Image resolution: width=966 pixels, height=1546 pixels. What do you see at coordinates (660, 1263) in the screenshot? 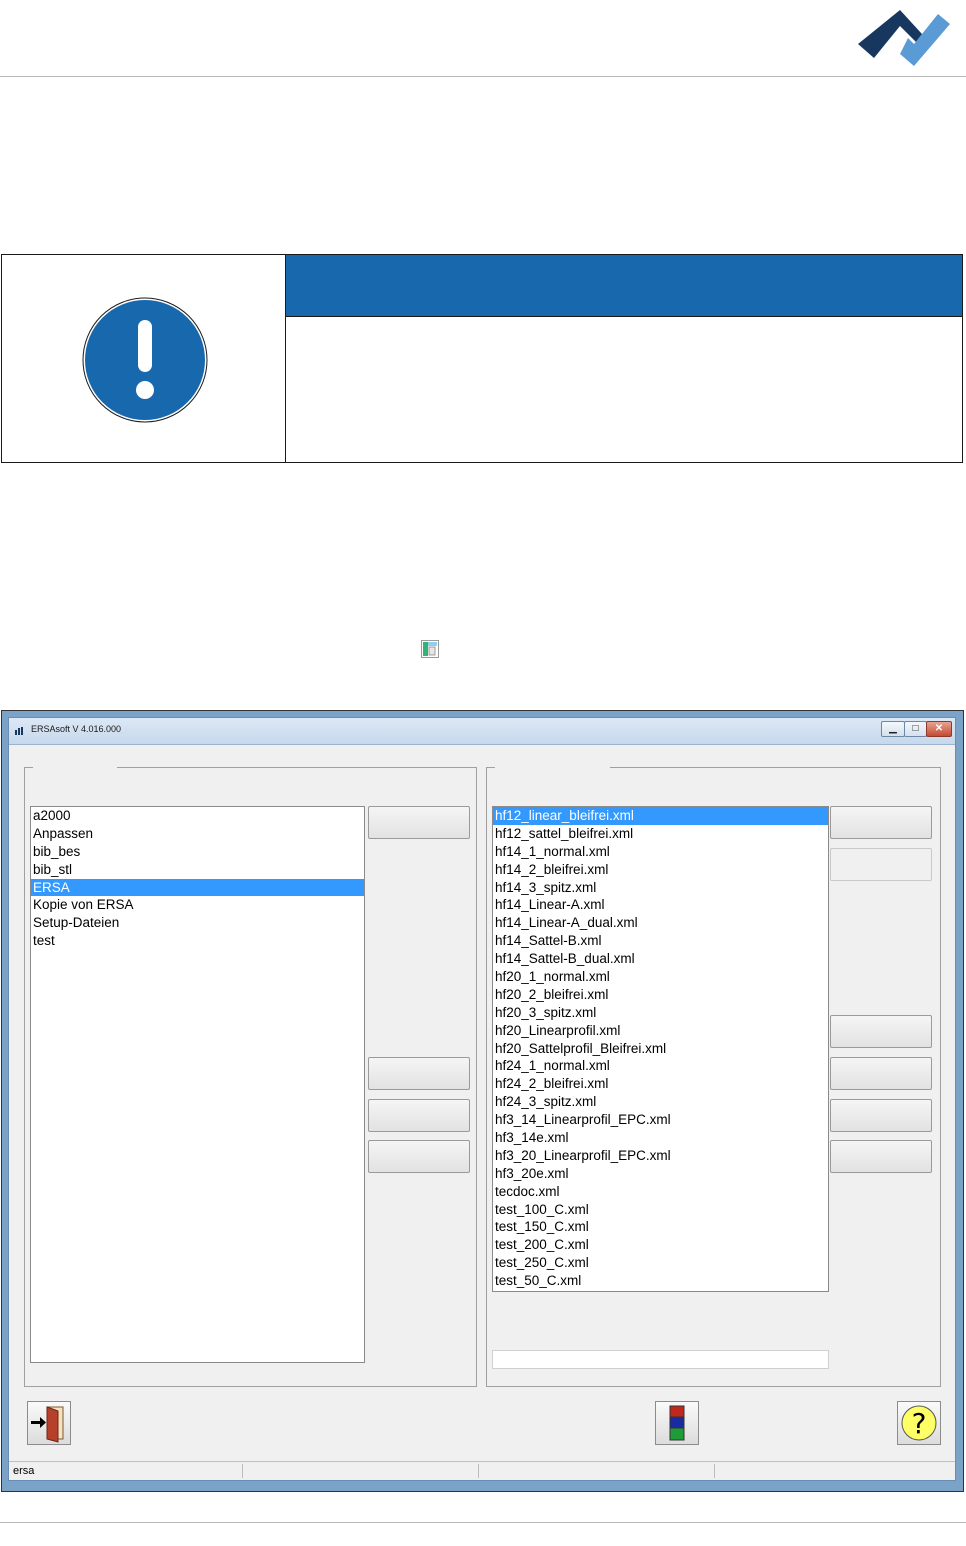
I see `list-item: test_250_C.xml` at bounding box center [660, 1263].